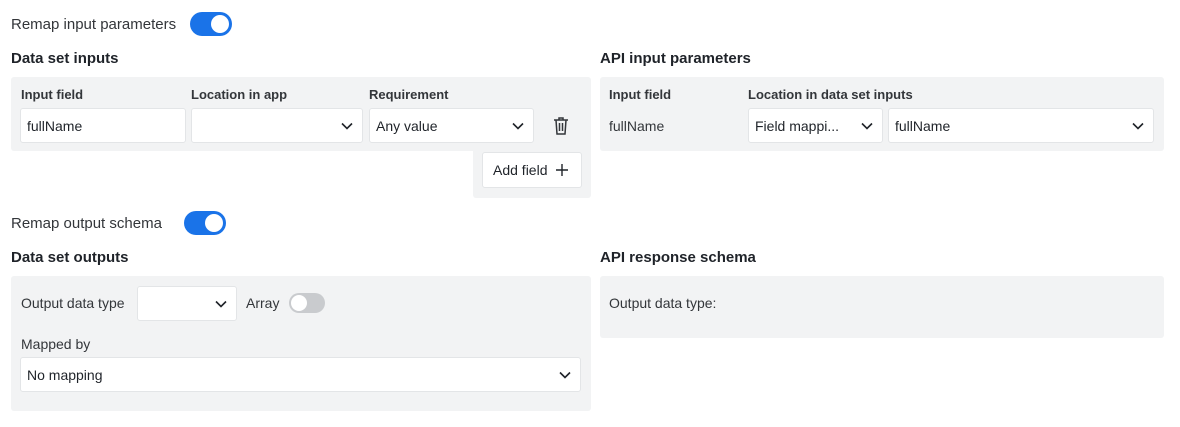  I want to click on col-input-field: Input field, so click(52, 94).